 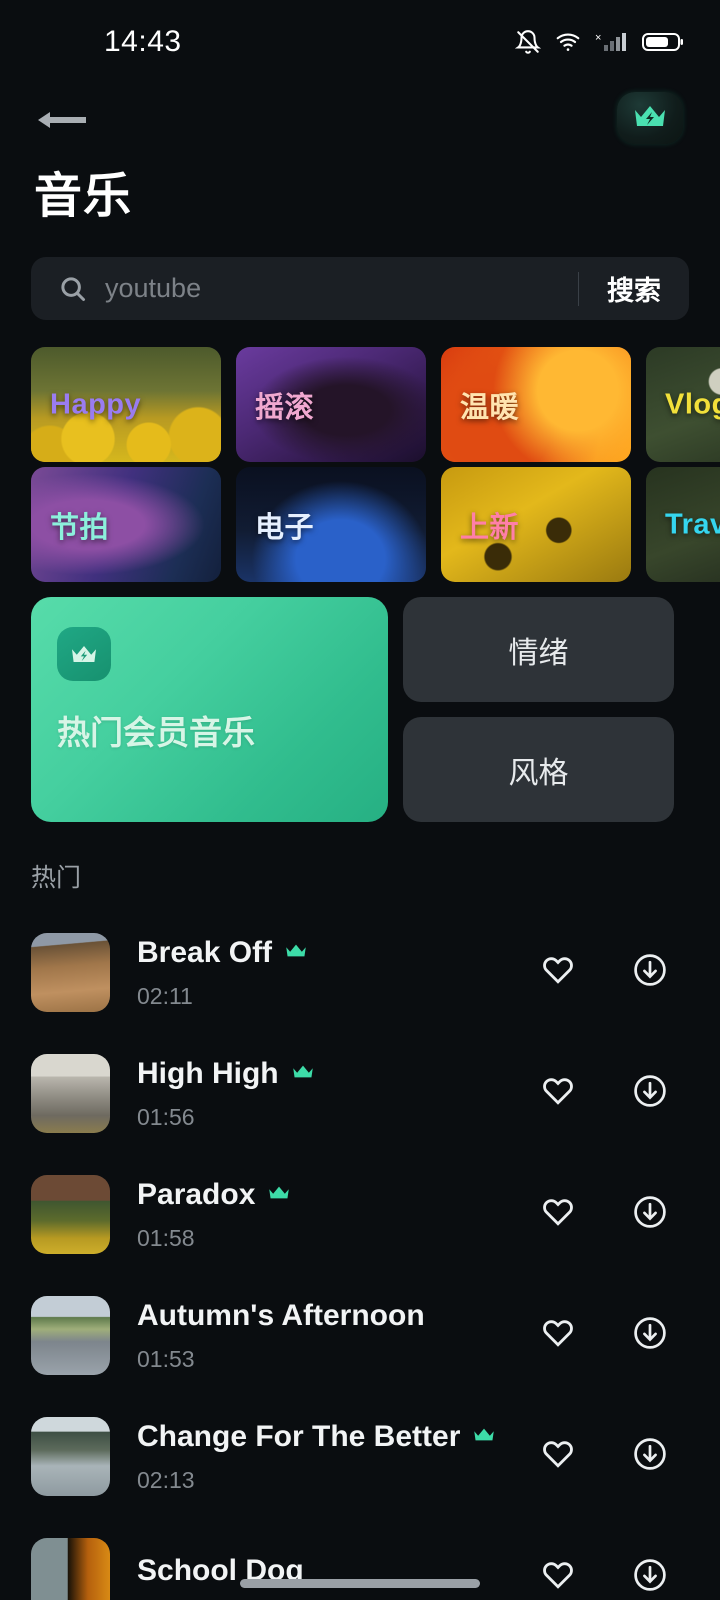 What do you see at coordinates (336, 1336) in the screenshot?
I see `song-info: Autumn's Afternoon 01:53` at bounding box center [336, 1336].